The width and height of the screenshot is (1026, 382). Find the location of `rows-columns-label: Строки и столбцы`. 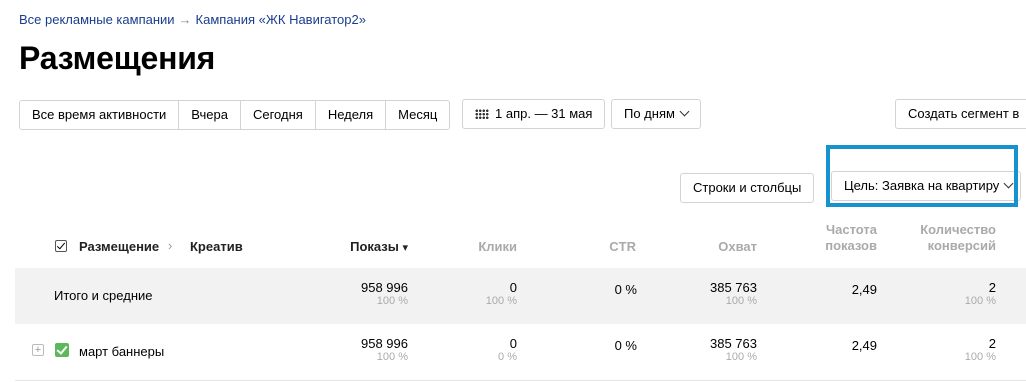

rows-columns-label: Строки и столбцы is located at coordinates (747, 187).